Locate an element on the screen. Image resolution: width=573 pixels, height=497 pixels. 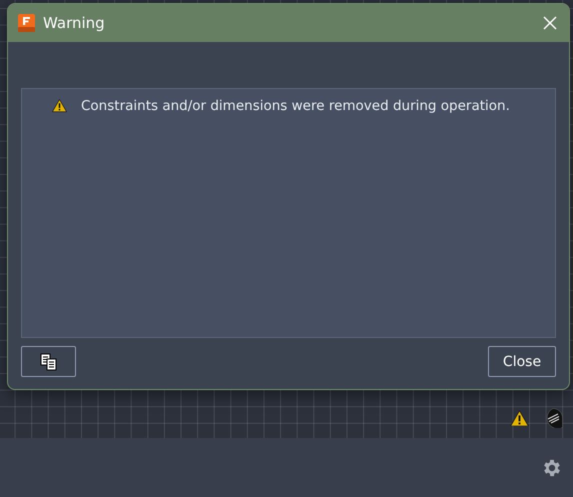
close-icon is located at coordinates (550, 23).